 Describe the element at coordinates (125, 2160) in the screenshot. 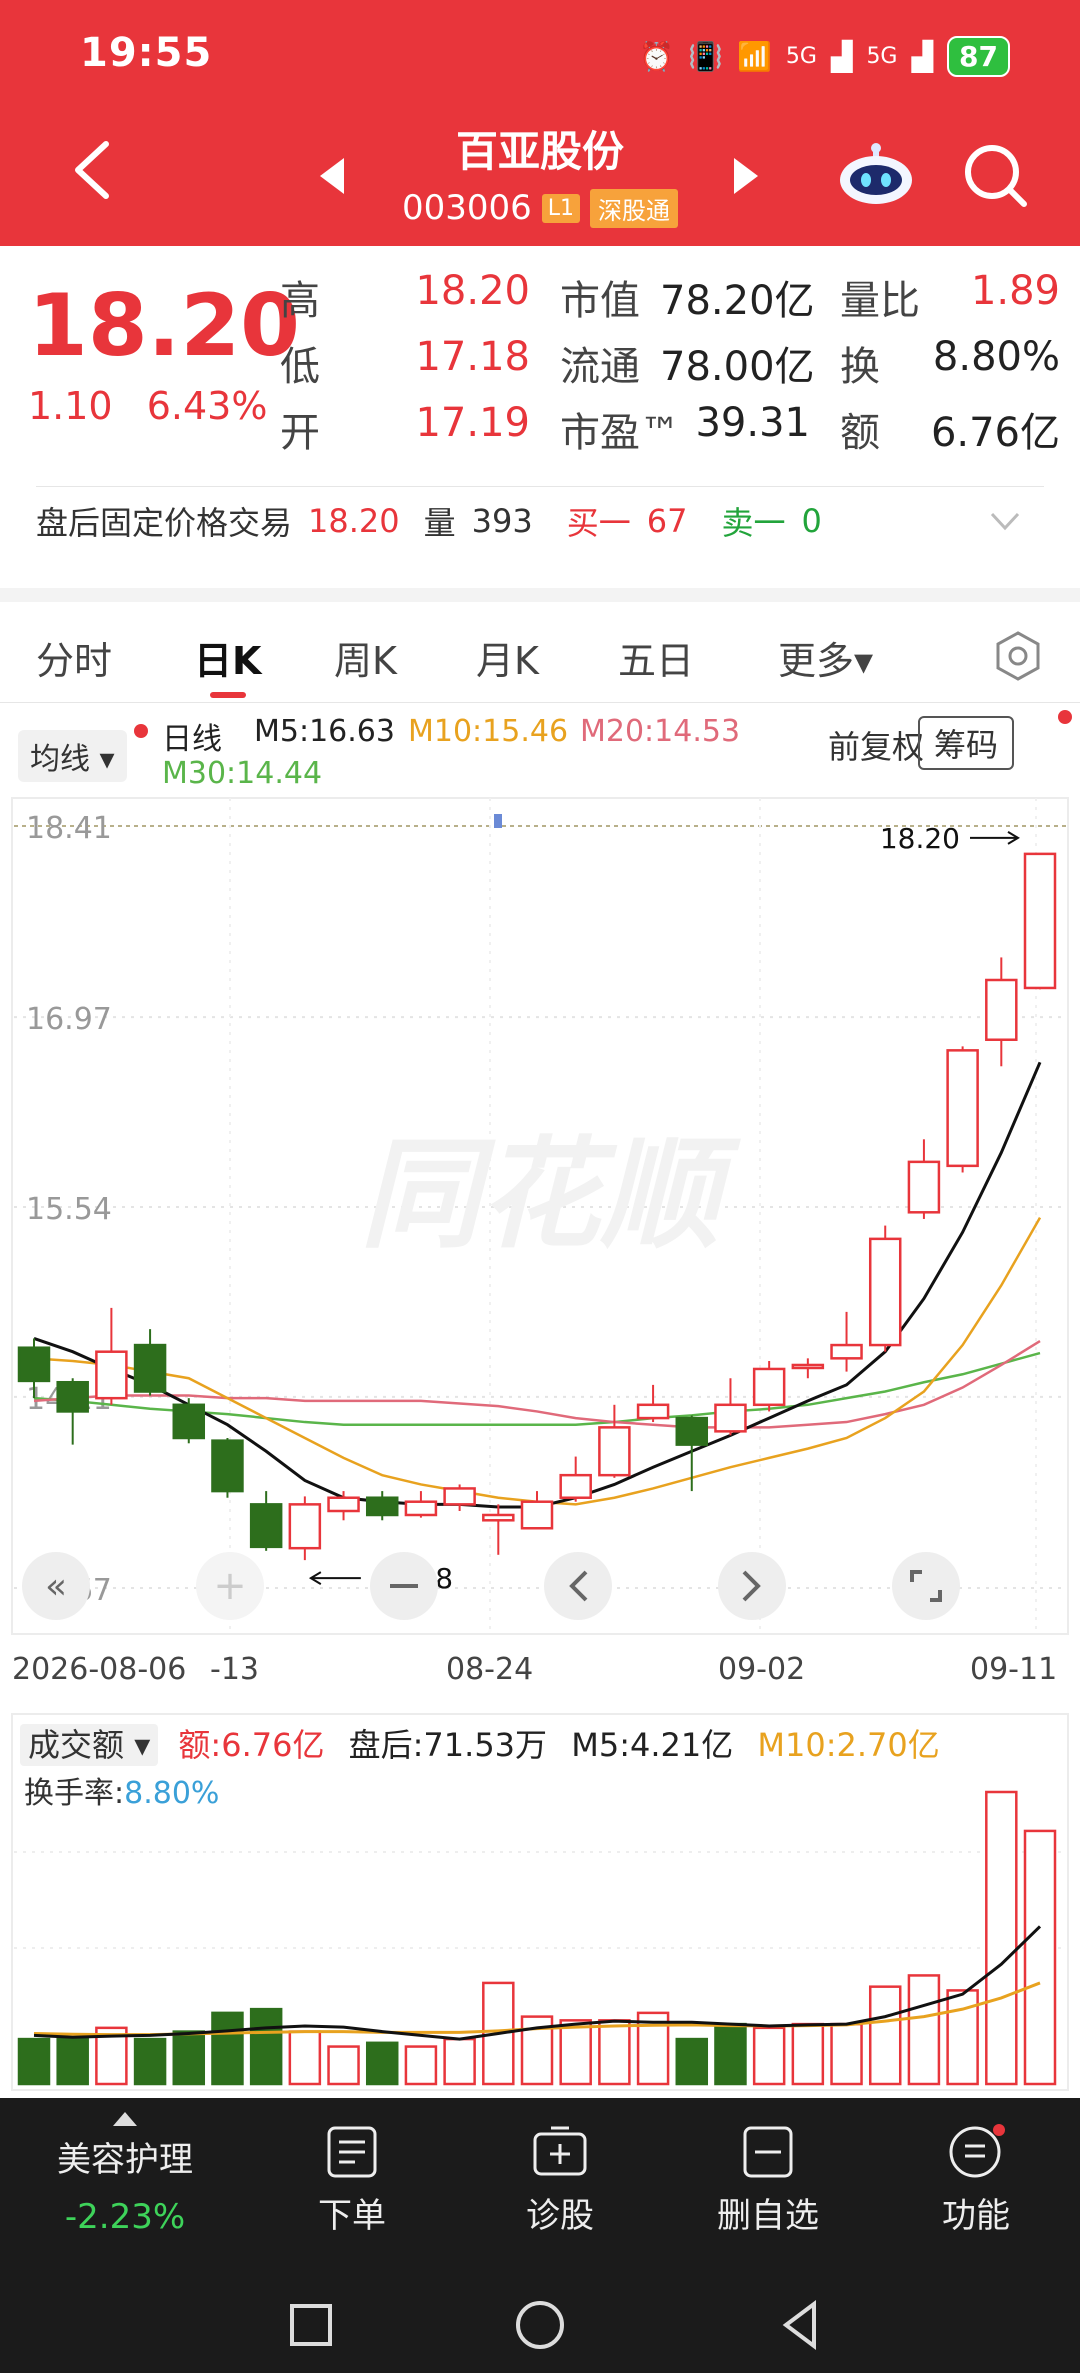

I see `sector-name: 美容护理` at that location.